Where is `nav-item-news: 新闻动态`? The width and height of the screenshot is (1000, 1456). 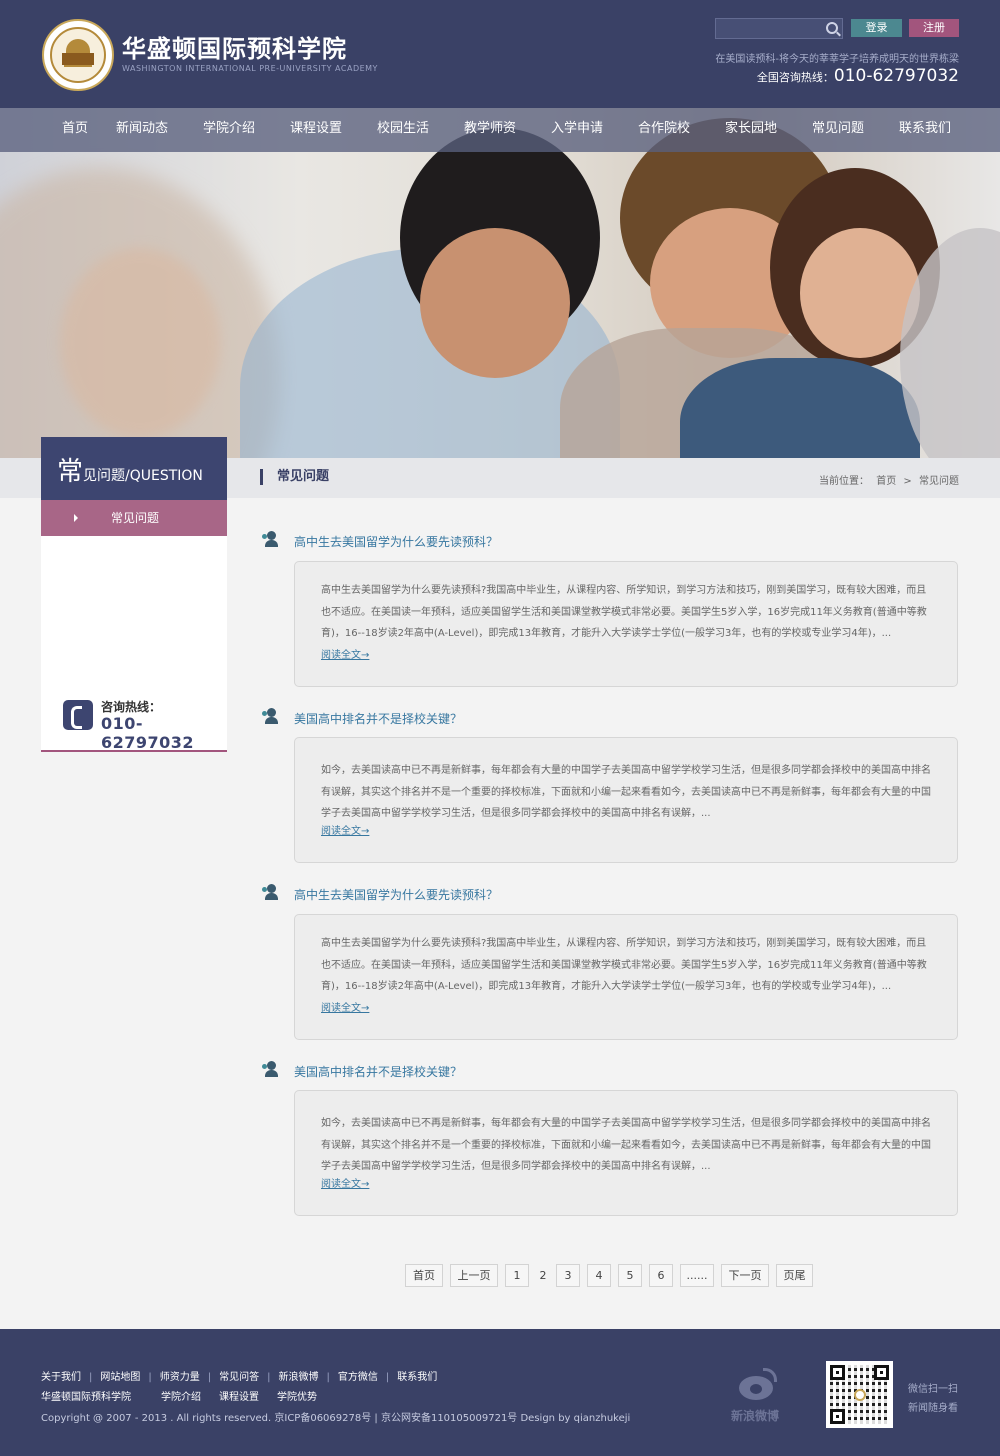
nav-item-news: 新闻动态 is located at coordinates (142, 130).